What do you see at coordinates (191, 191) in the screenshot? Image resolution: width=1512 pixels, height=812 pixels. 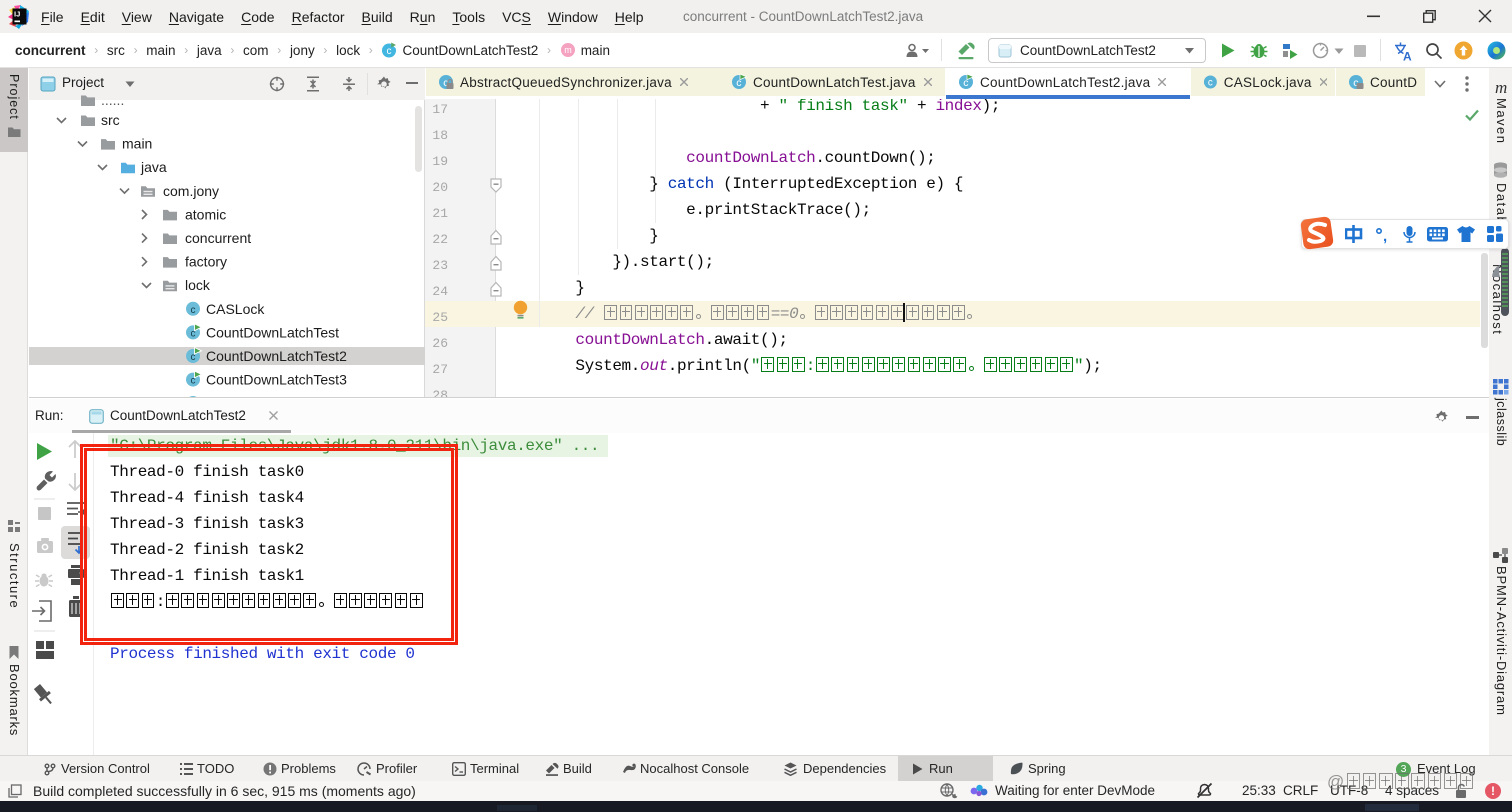 I see `svg-text: com.jony` at bounding box center [191, 191].